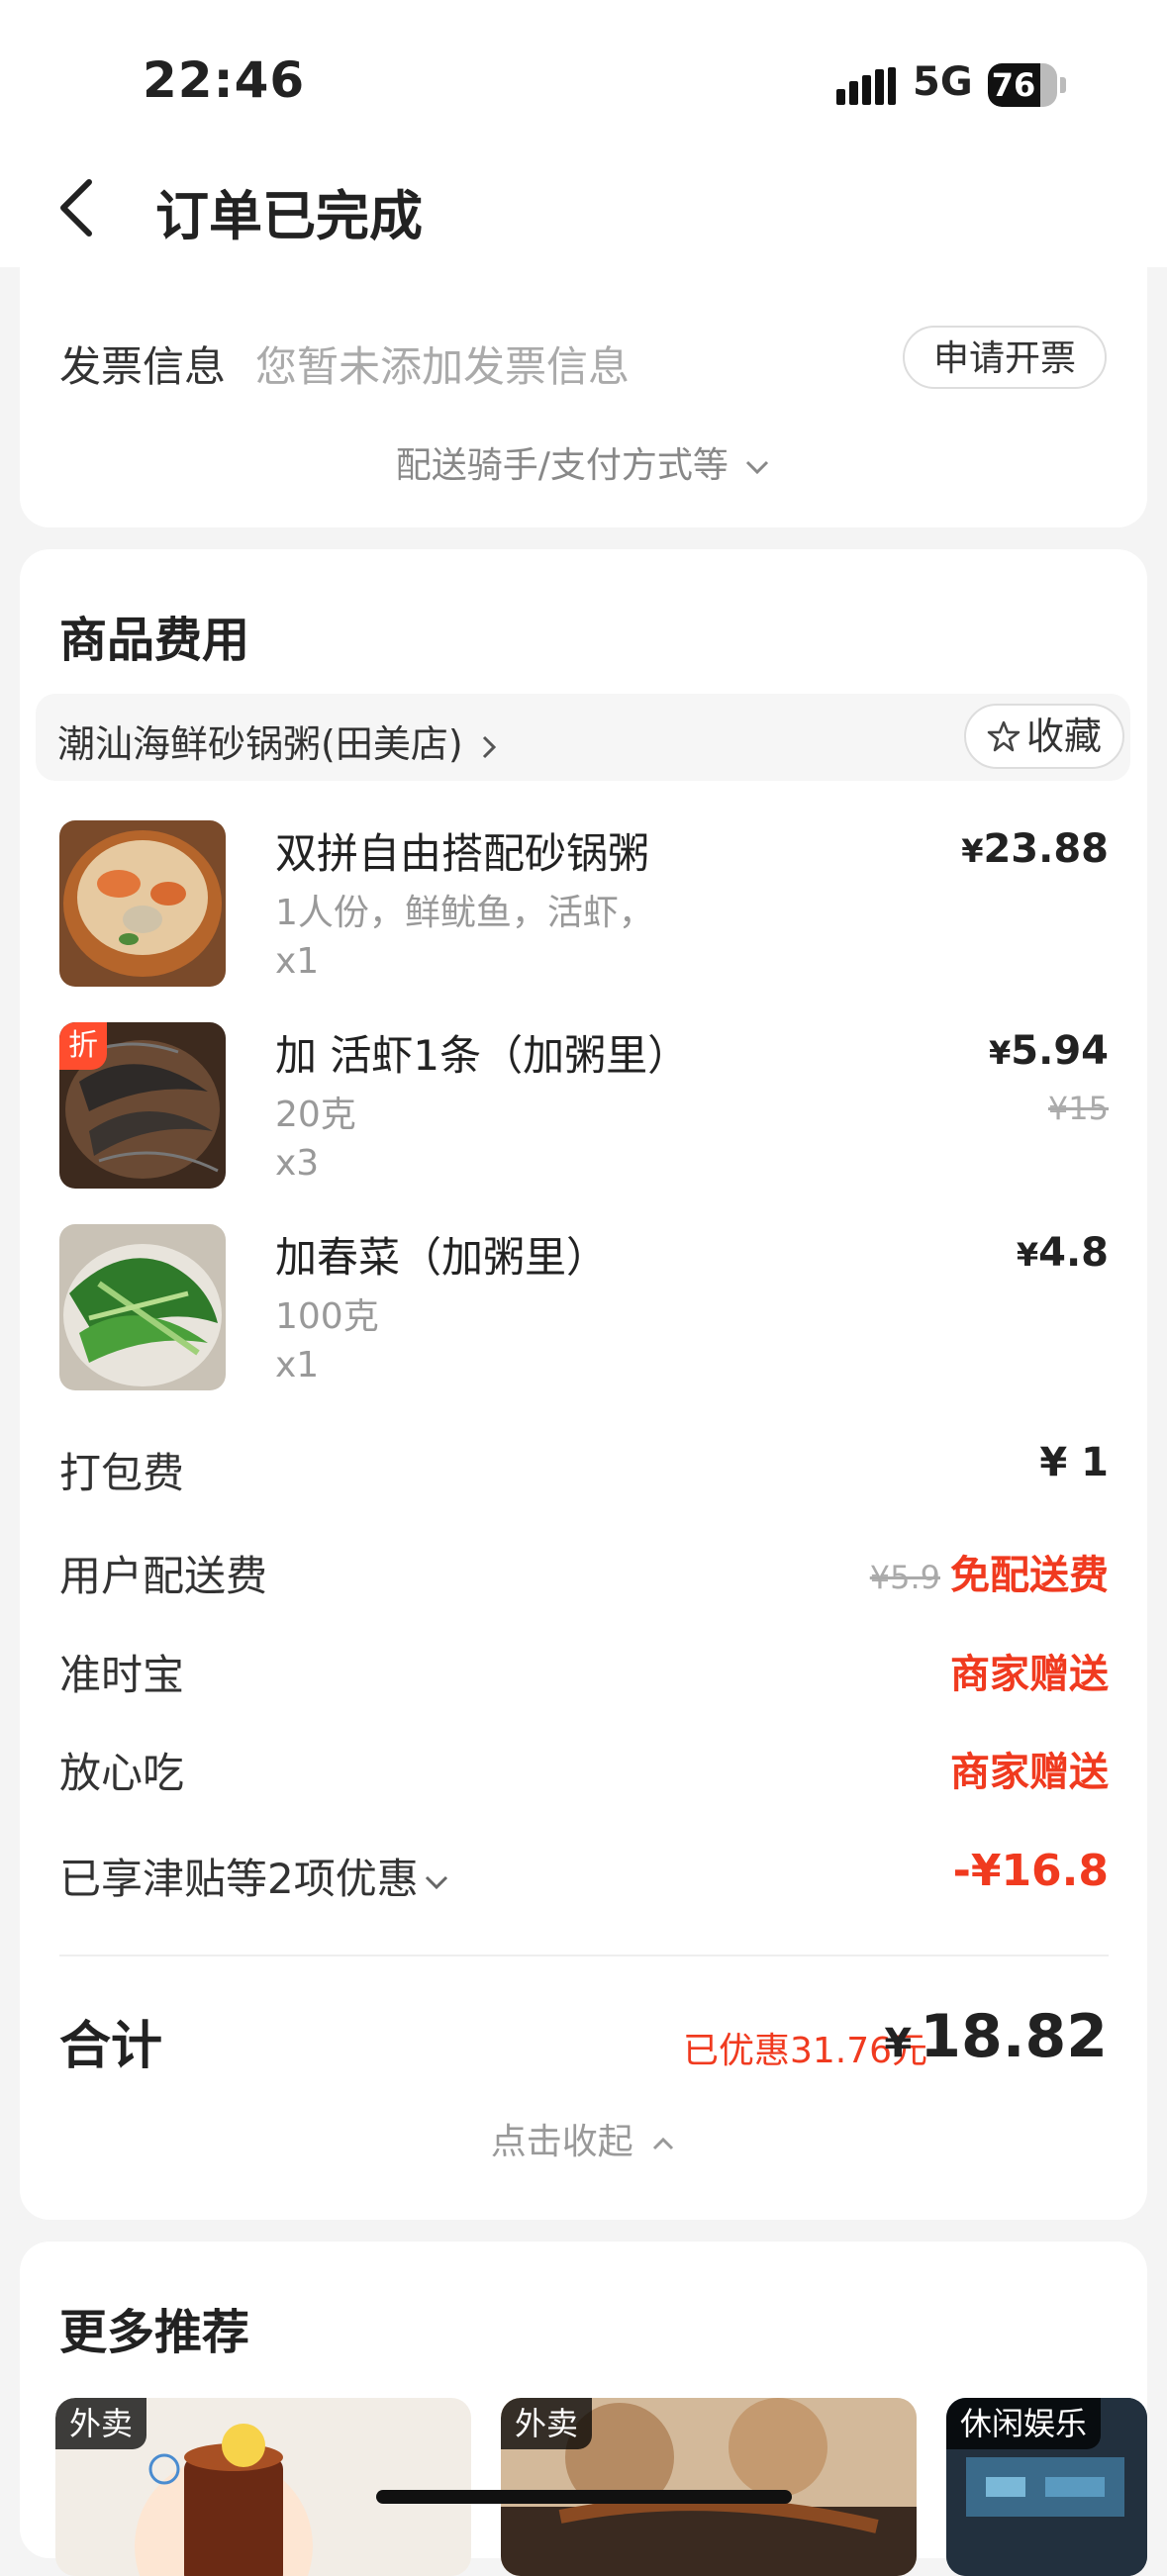  What do you see at coordinates (866, 86) in the screenshot?
I see `signal-icon` at bounding box center [866, 86].